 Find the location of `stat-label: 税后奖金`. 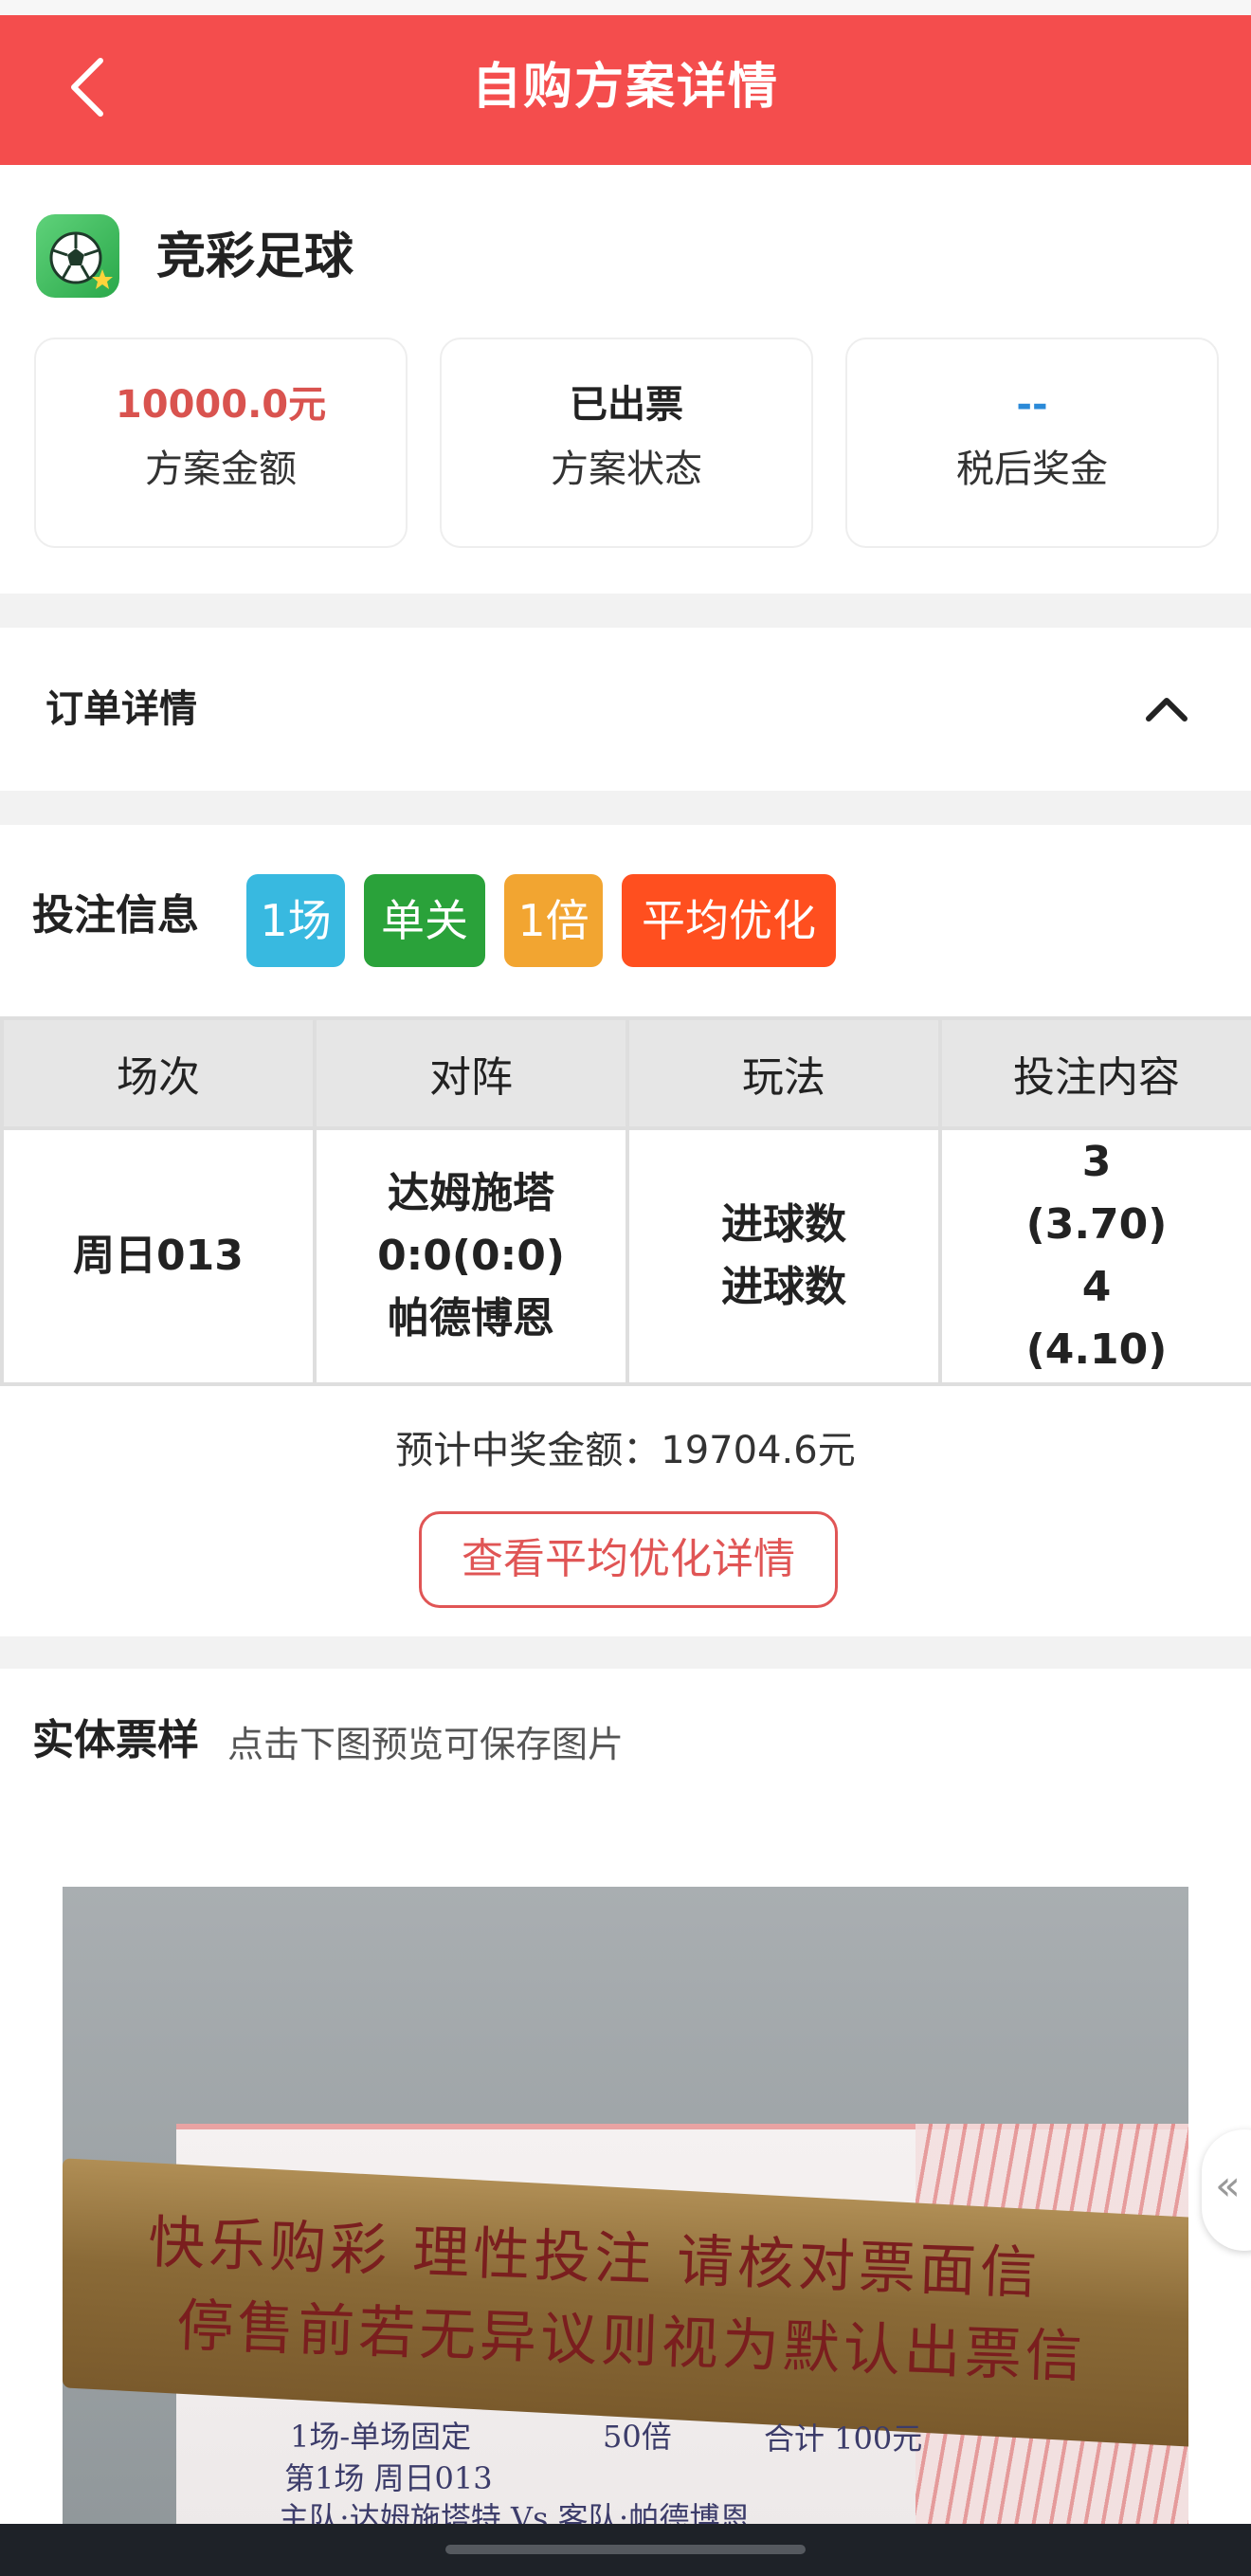

stat-label: 税后奖金 is located at coordinates (1032, 469).